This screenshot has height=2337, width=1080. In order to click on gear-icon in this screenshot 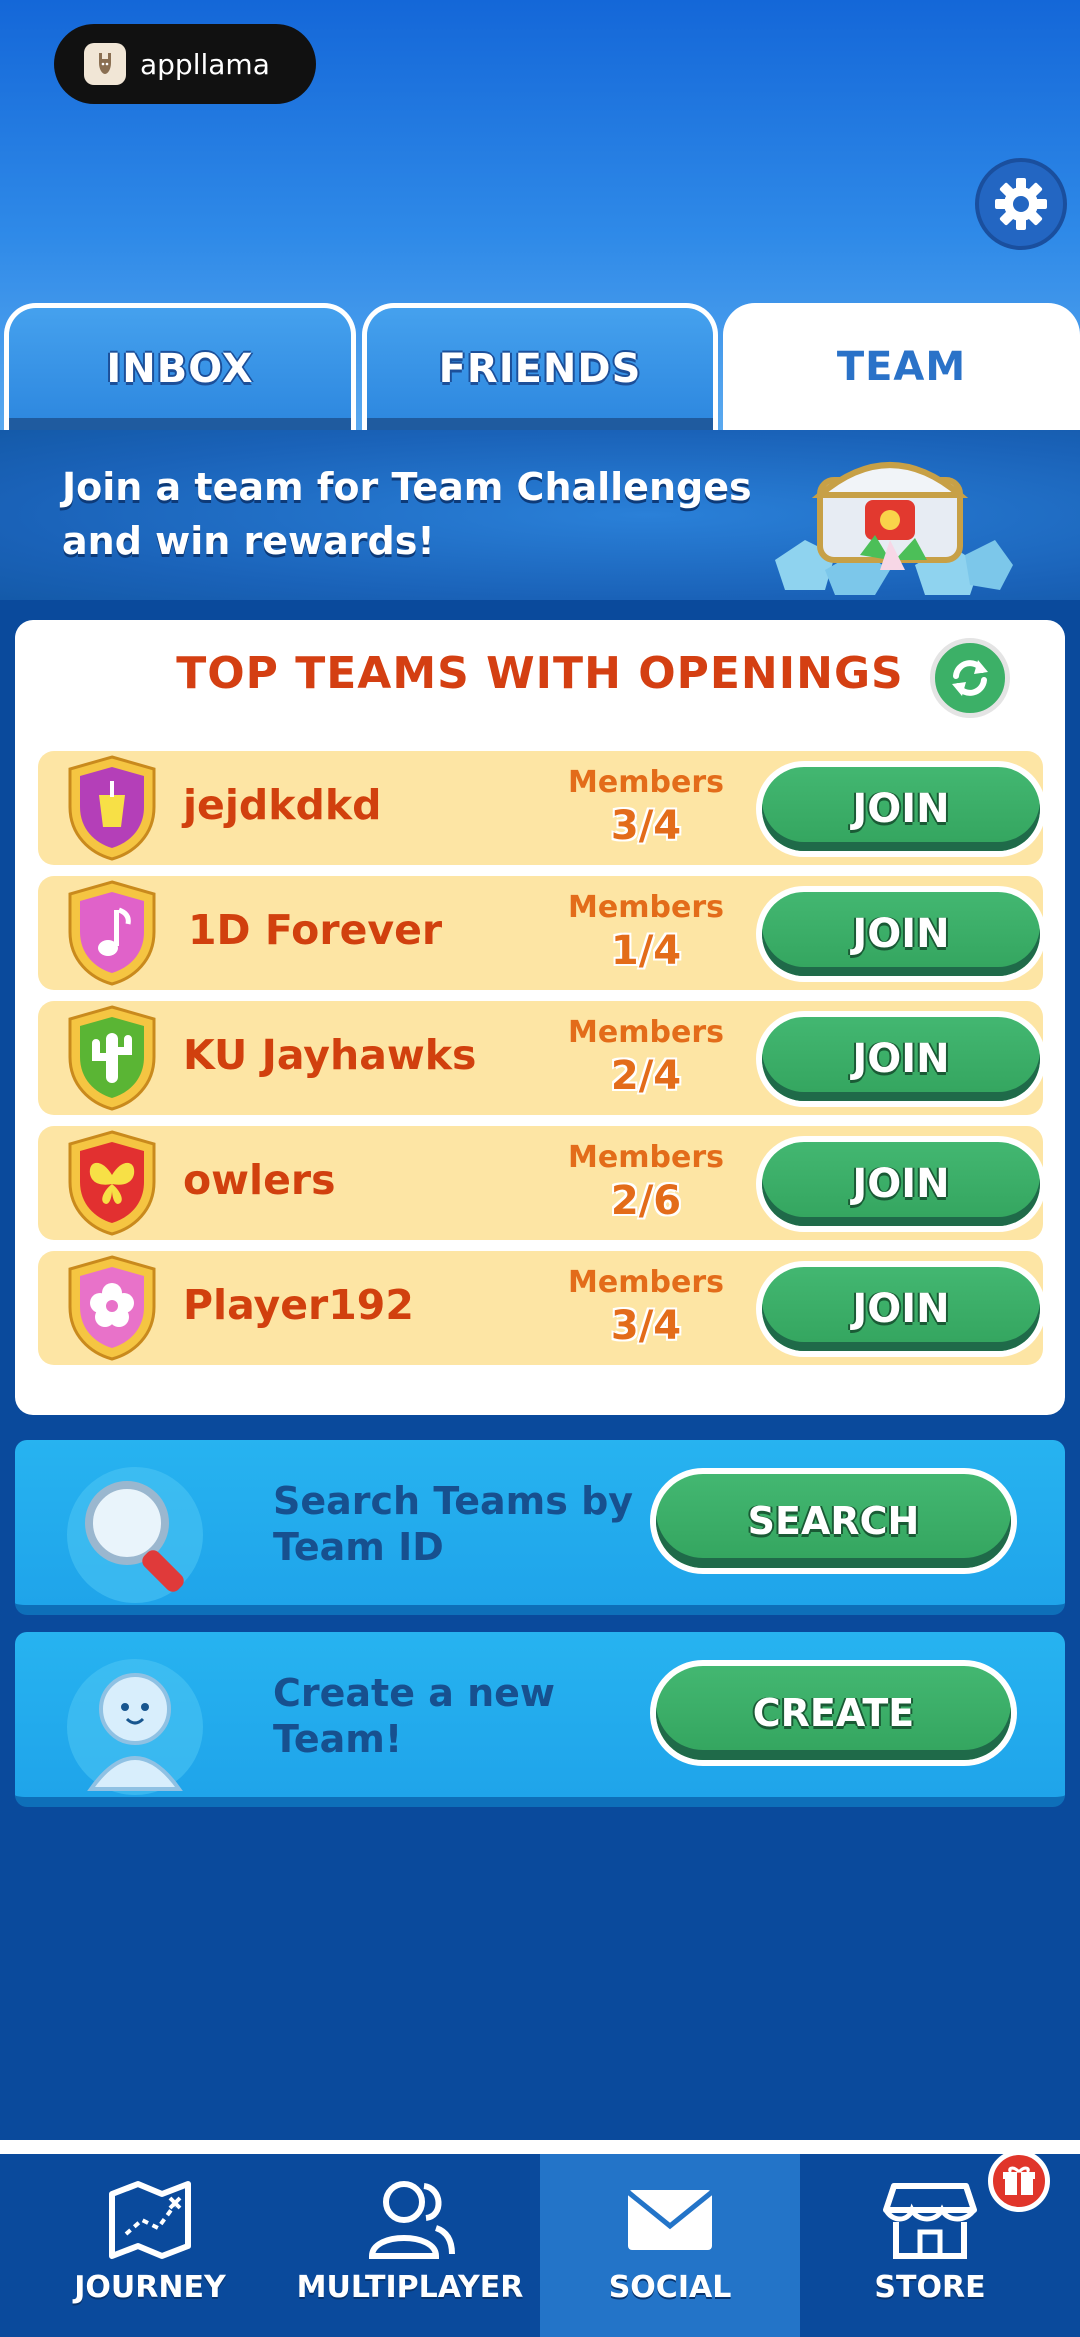, I will do `click(1021, 204)`.